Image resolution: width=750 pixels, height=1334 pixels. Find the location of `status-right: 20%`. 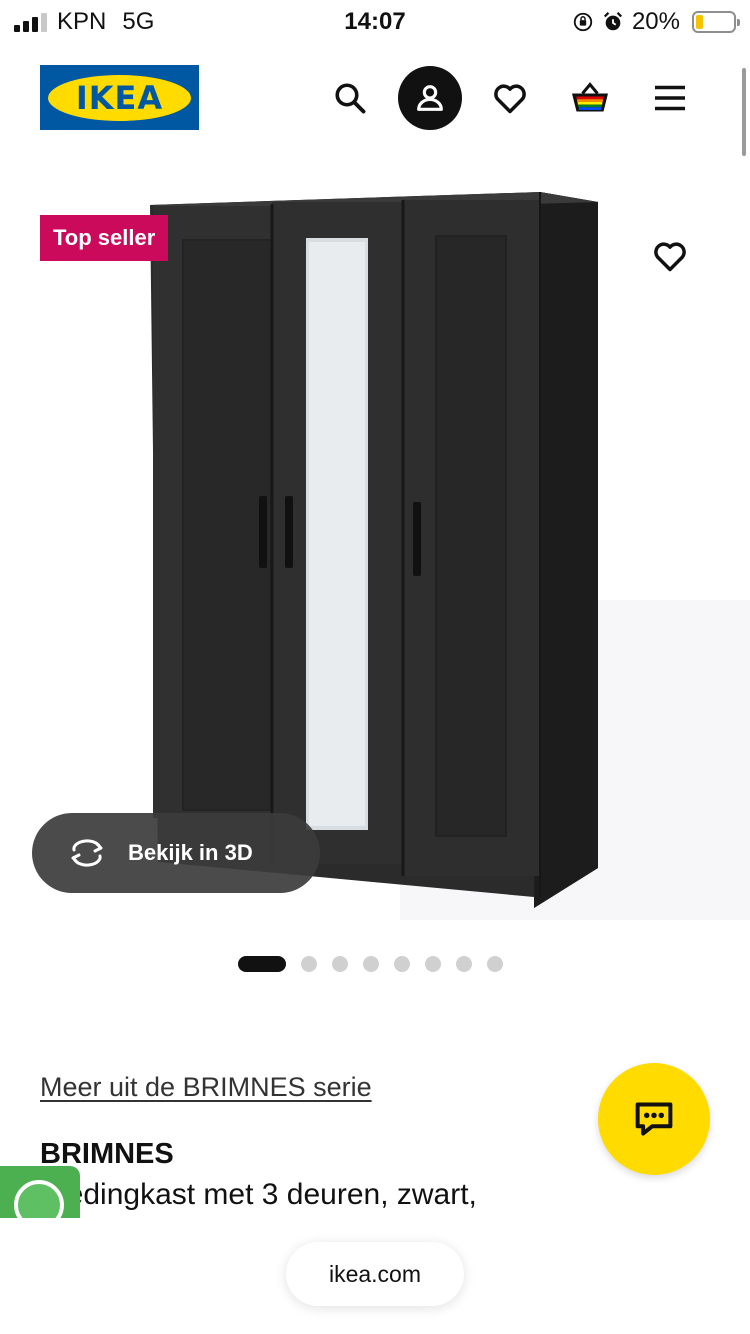

status-right: 20% is located at coordinates (656, 22).